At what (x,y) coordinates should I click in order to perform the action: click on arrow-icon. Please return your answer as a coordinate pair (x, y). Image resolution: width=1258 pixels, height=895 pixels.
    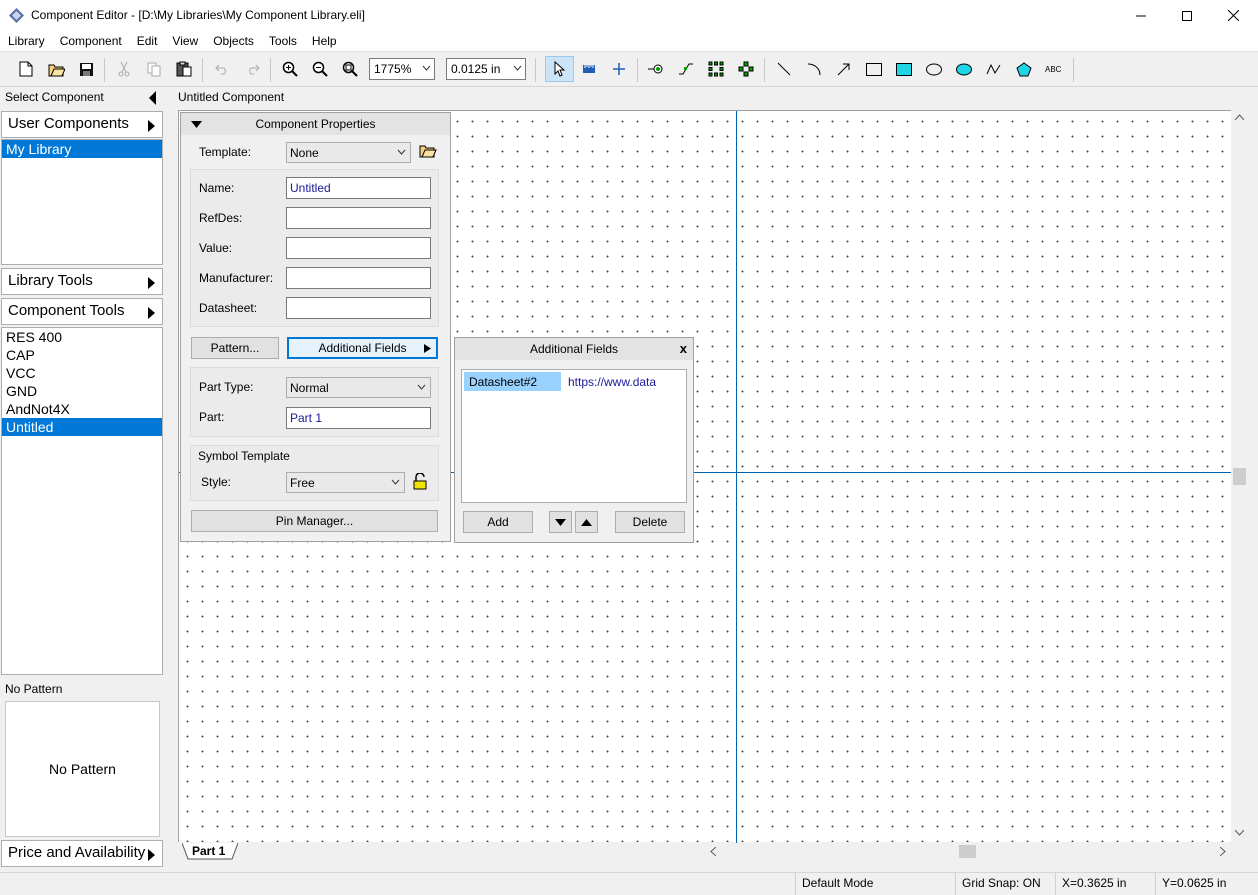
    Looking at the image, I should click on (844, 69).